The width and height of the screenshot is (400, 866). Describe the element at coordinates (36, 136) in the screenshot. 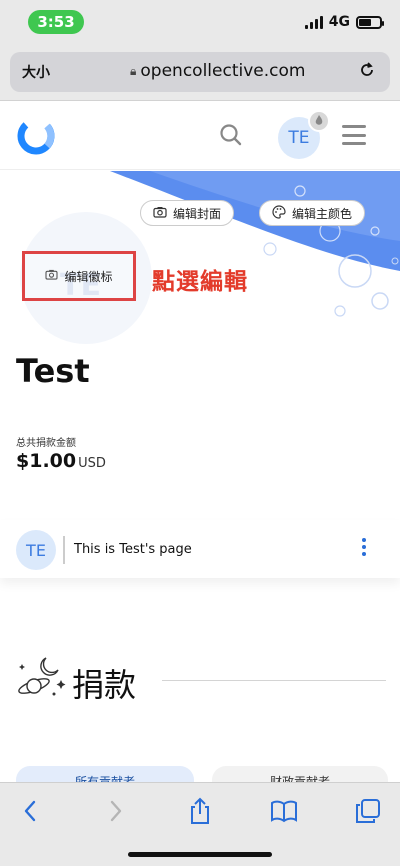

I see `opencollective-logo` at that location.